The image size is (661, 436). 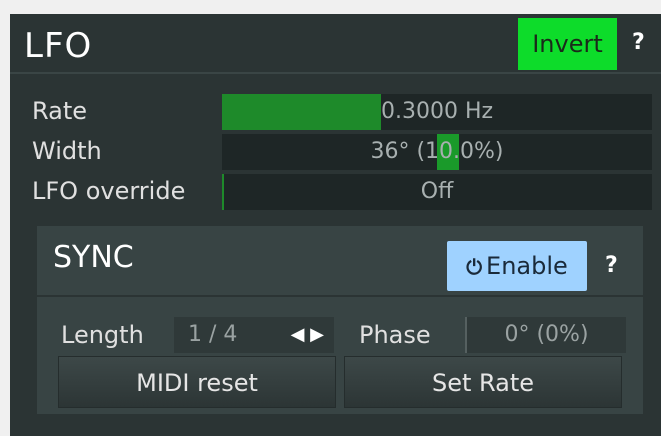 What do you see at coordinates (395, 335) in the screenshot?
I see `phase-label: Phase` at bounding box center [395, 335].